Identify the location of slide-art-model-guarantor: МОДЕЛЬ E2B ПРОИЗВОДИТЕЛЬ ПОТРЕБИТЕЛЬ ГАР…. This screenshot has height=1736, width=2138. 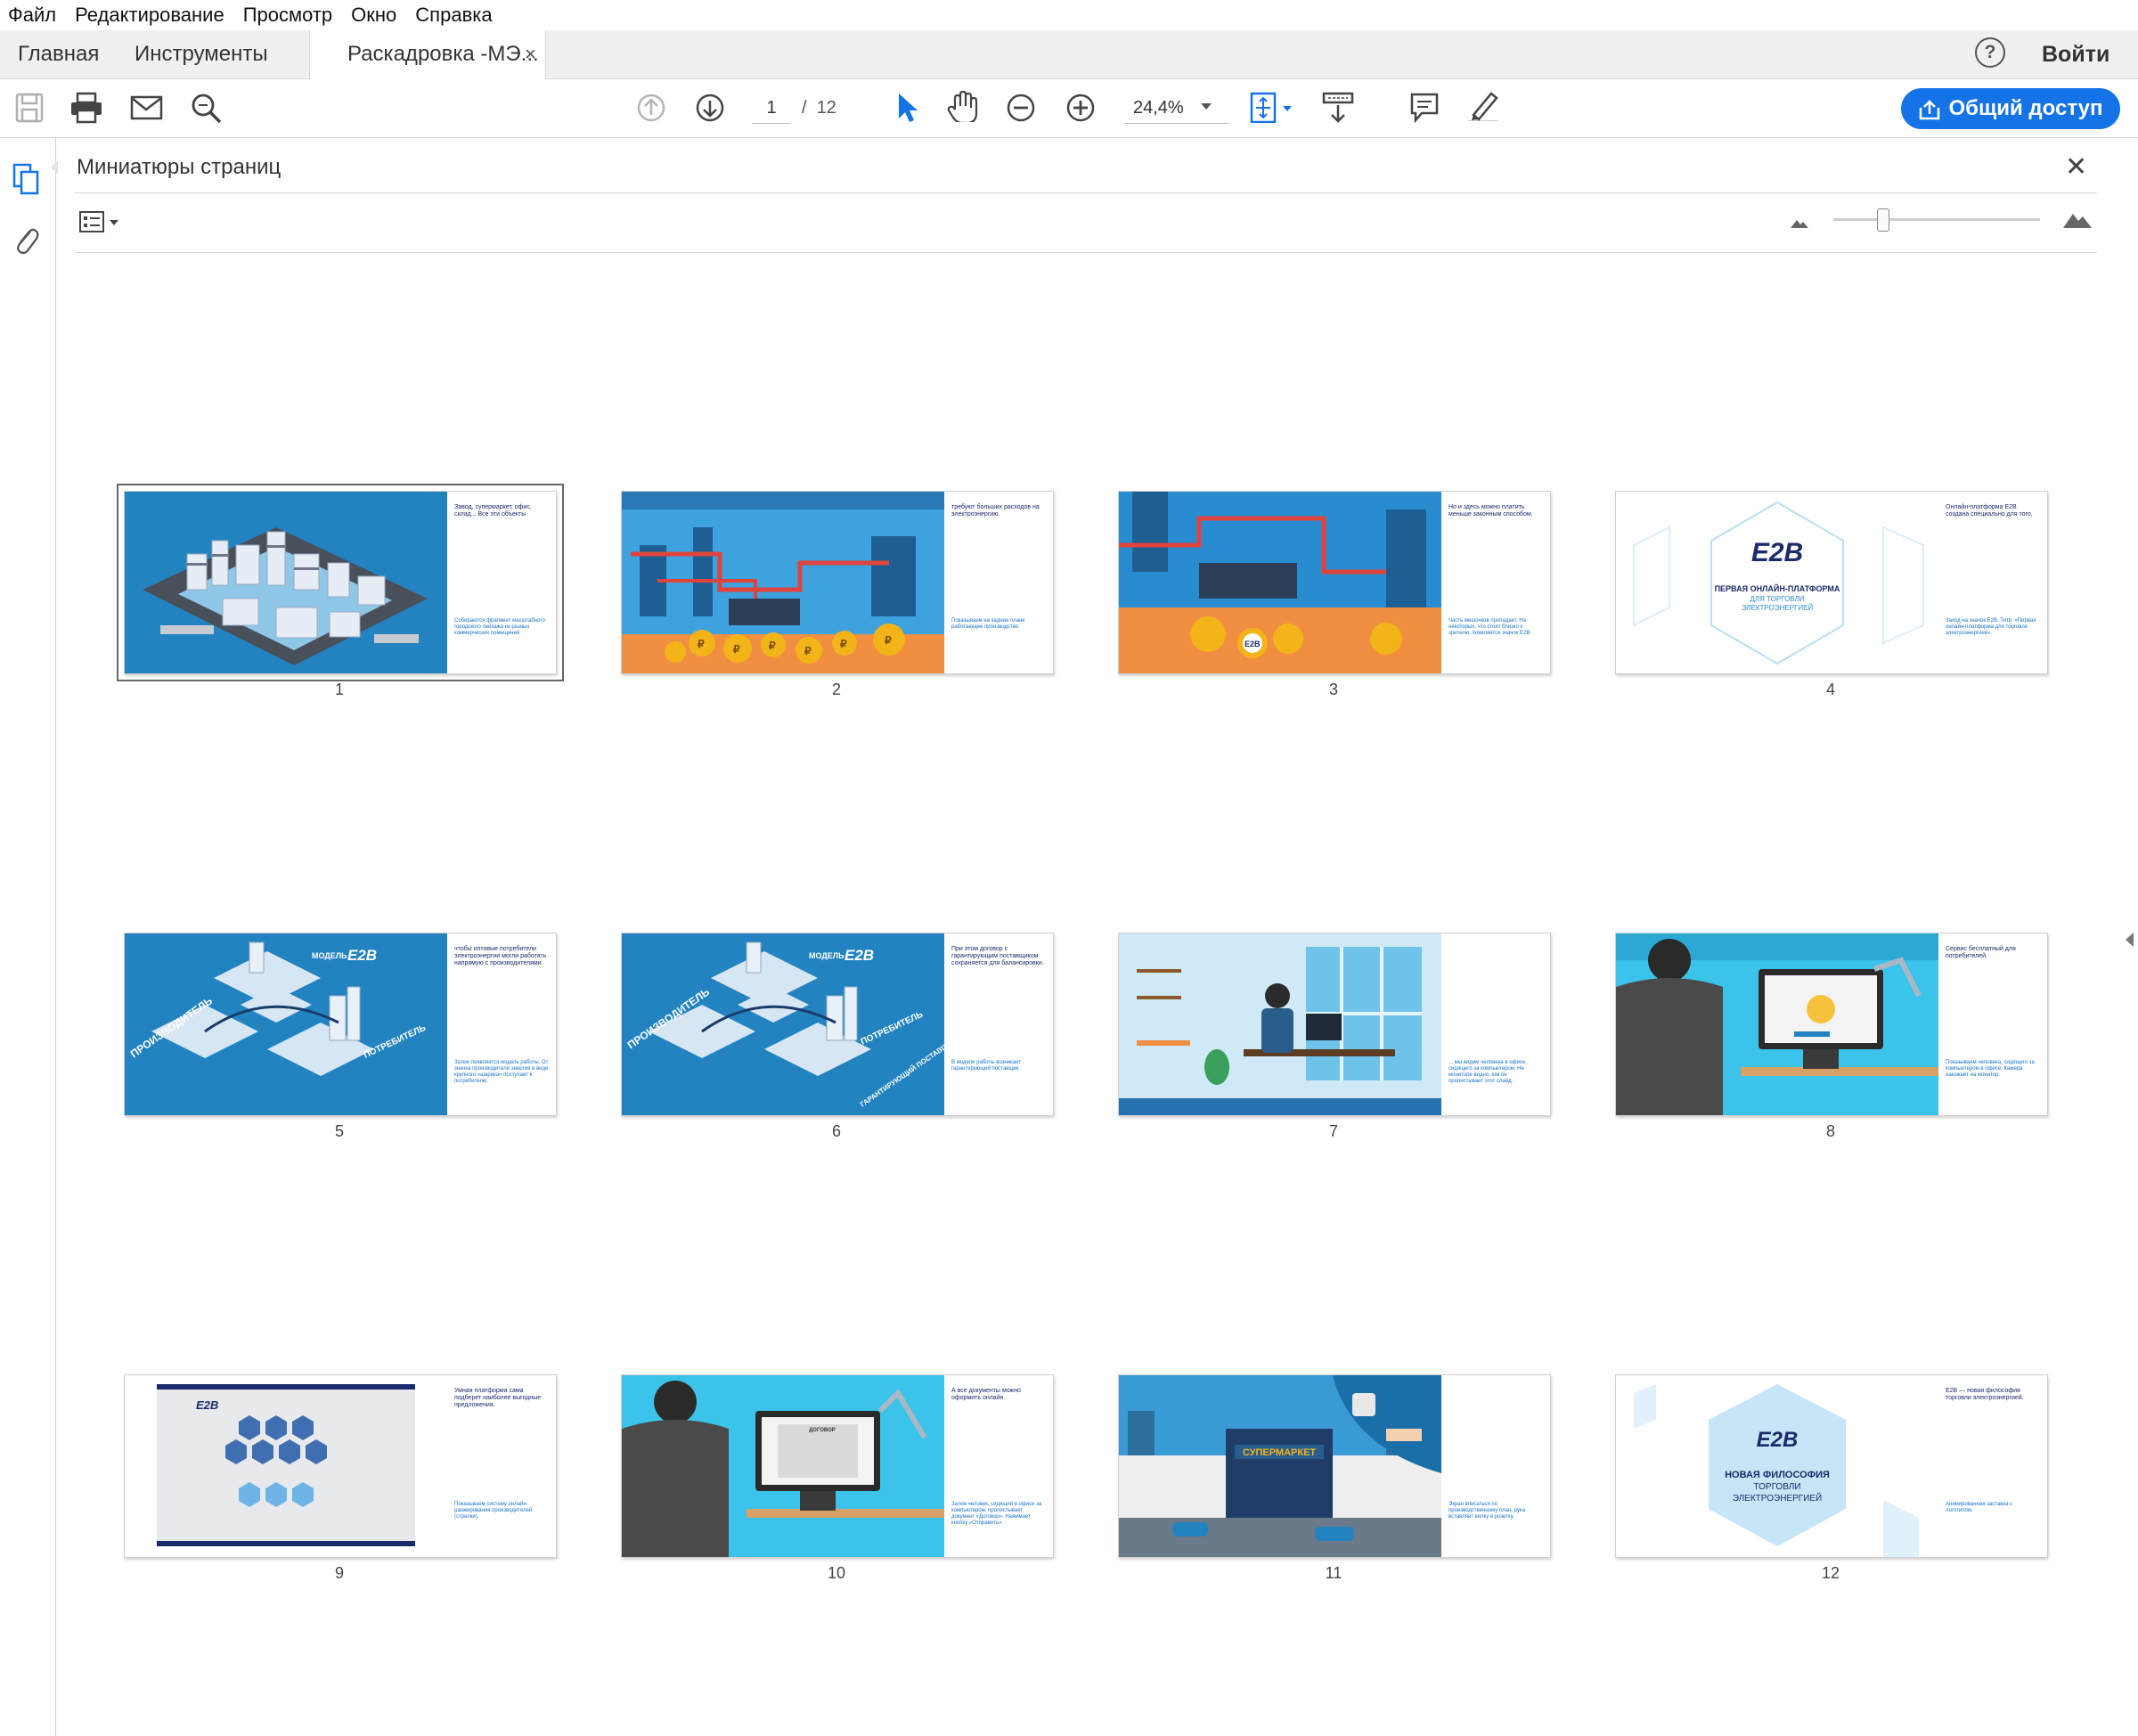
(783, 1024).